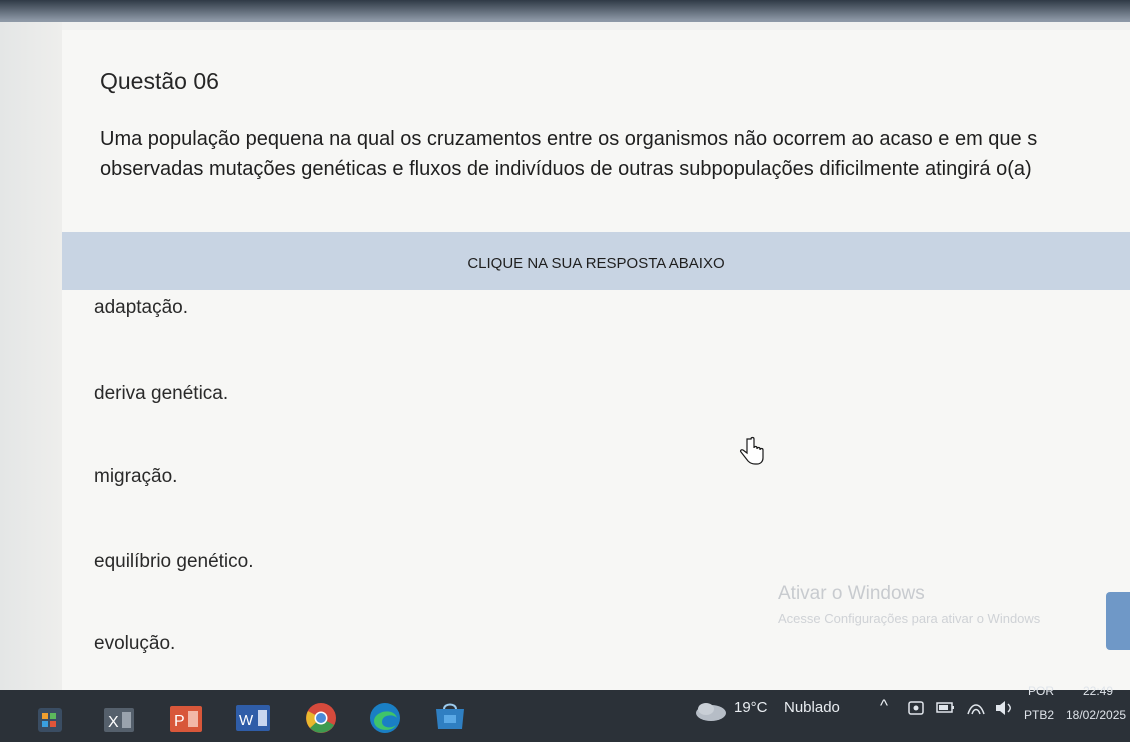 The height and width of the screenshot is (742, 1130). Describe the element at coordinates (246, 720) in the screenshot. I see `svg-text: W` at that location.